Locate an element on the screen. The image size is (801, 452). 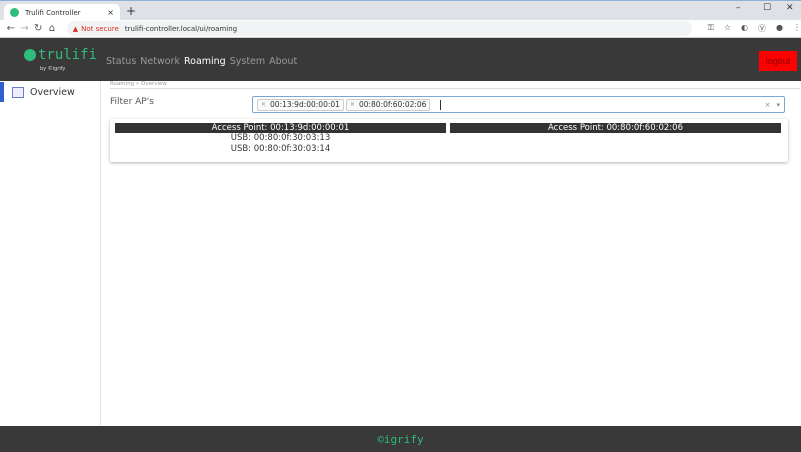
logout-button: logout is located at coordinates (778, 61).